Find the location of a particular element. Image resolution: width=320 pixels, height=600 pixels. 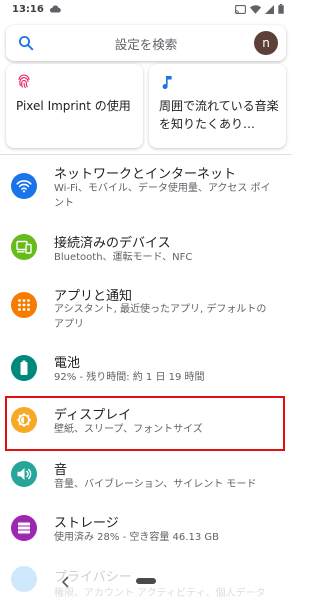

music-note-icon is located at coordinates (167, 83).